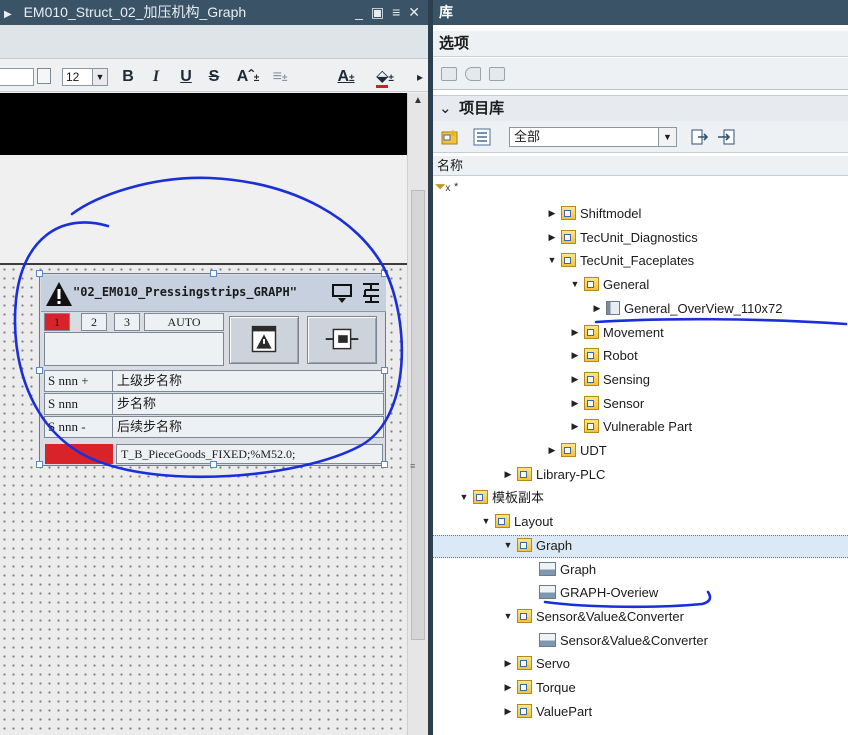 The image size is (848, 735). I want to click on tree-item: ▶ Vulnerable Part, so click(630, 427).